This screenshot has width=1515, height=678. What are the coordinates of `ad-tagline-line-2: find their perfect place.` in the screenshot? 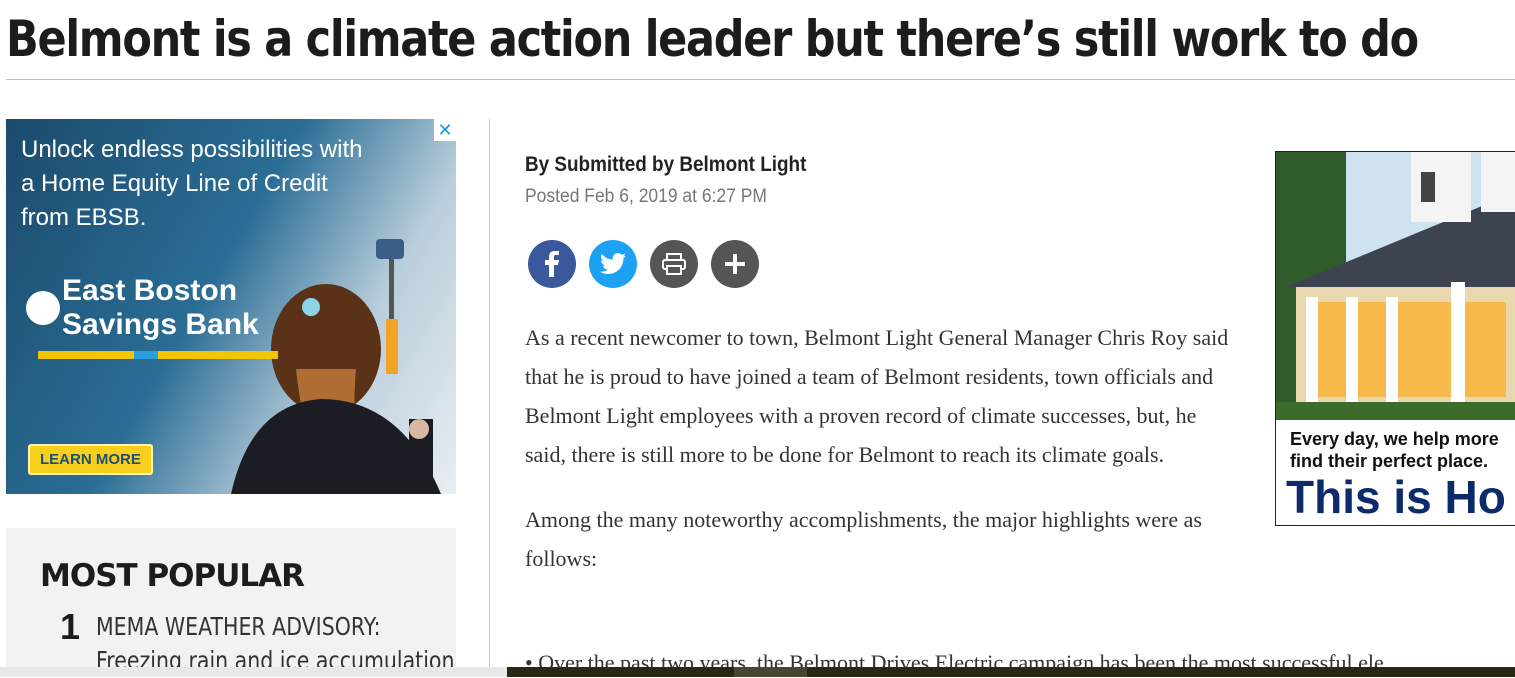 It's located at (1389, 461).